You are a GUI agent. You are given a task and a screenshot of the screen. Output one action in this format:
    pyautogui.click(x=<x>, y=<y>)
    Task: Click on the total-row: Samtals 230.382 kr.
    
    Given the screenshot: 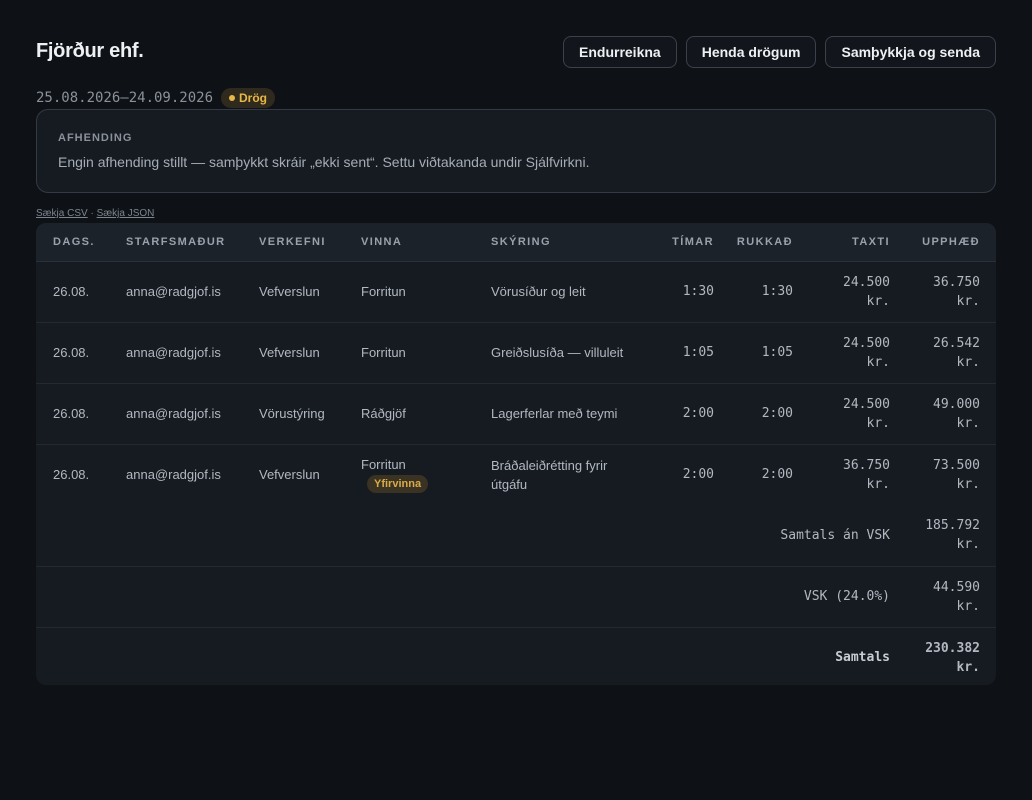 What is the action you would take?
    pyautogui.click(x=516, y=656)
    